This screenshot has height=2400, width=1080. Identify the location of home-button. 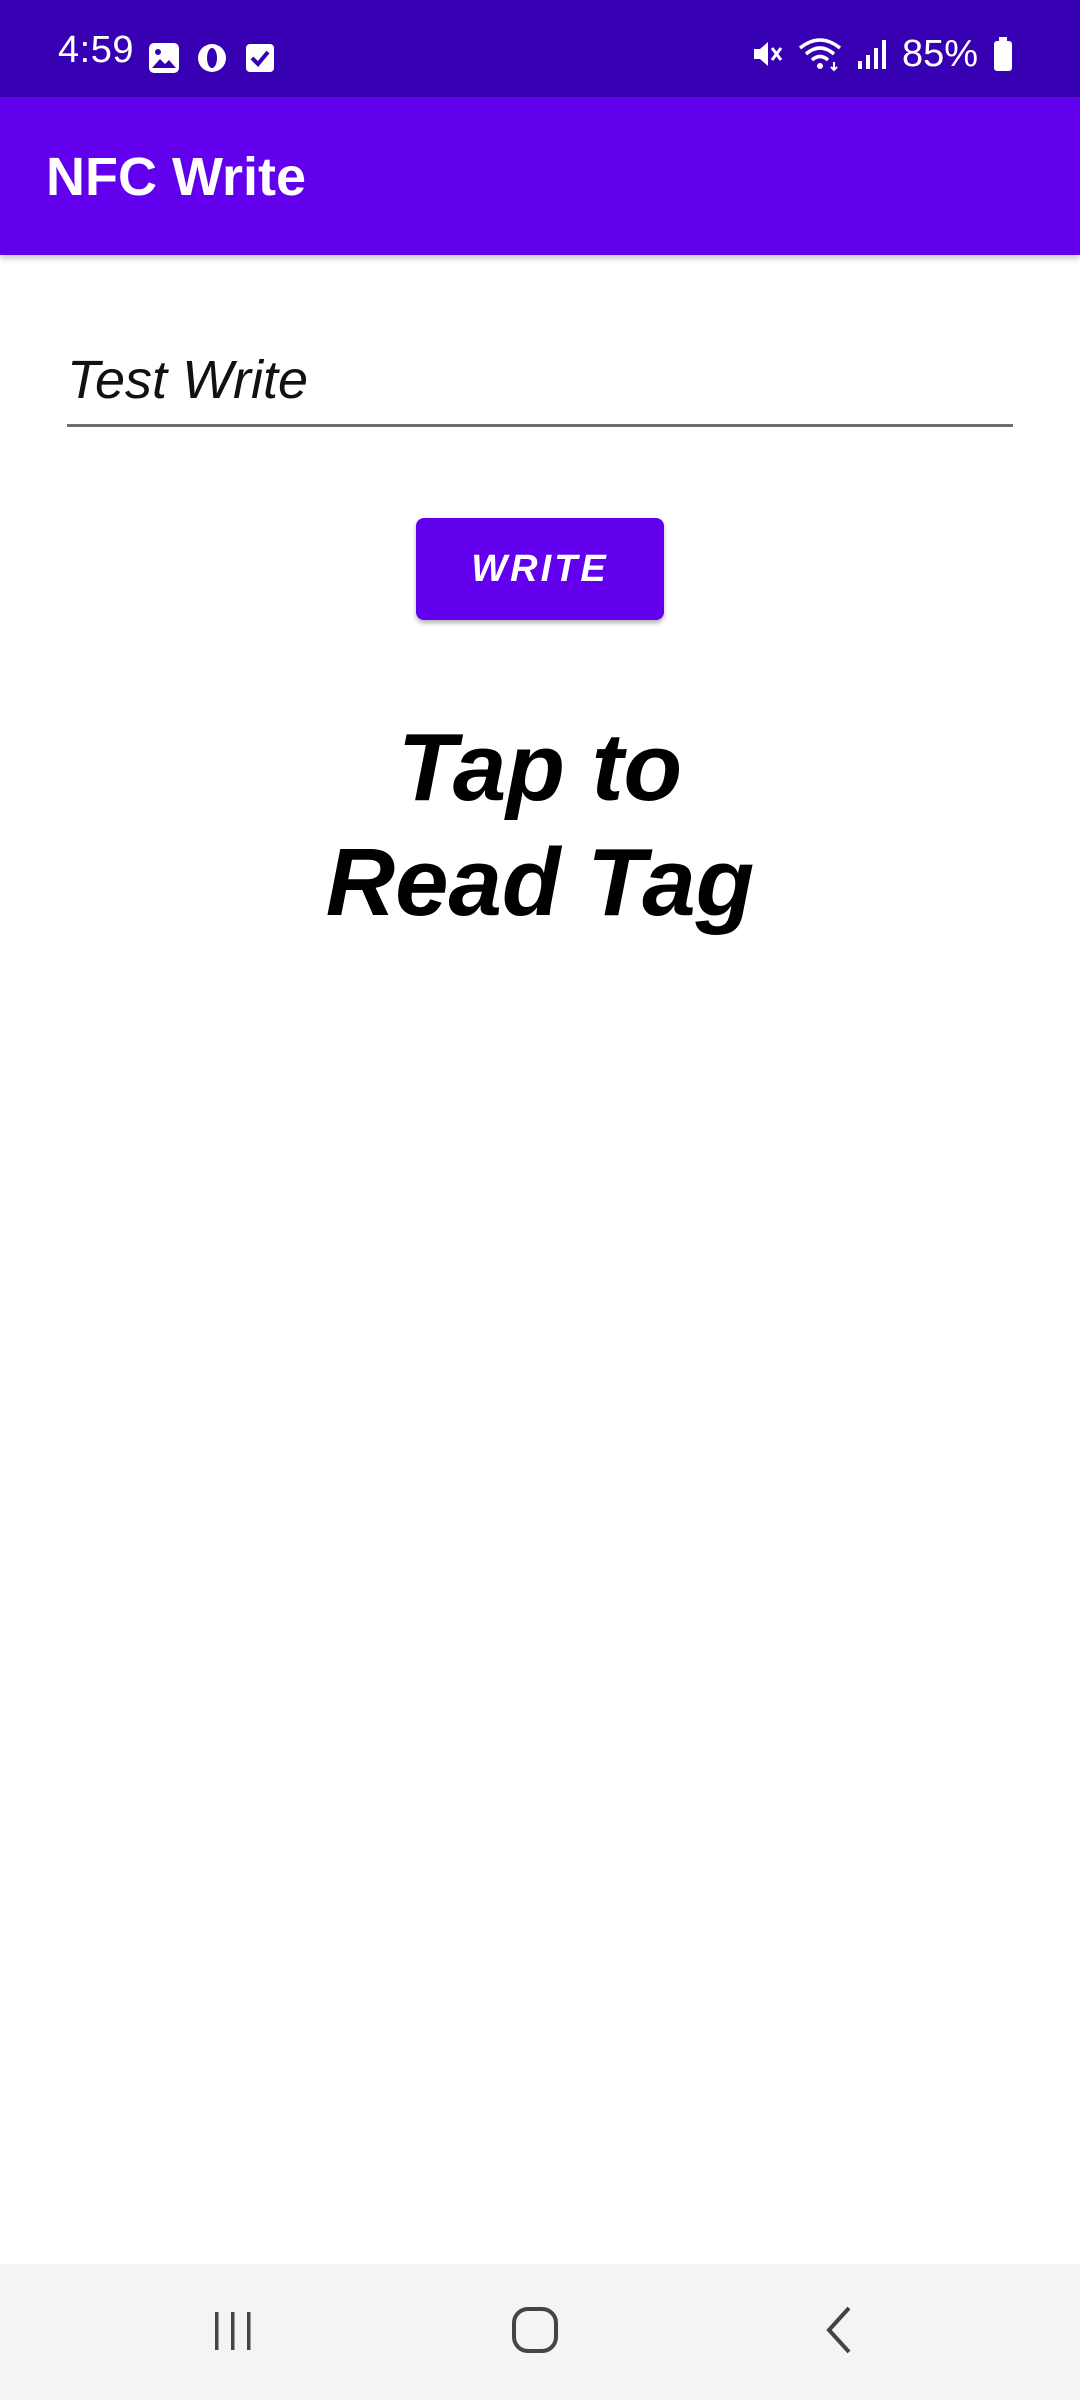
(535, 2332).